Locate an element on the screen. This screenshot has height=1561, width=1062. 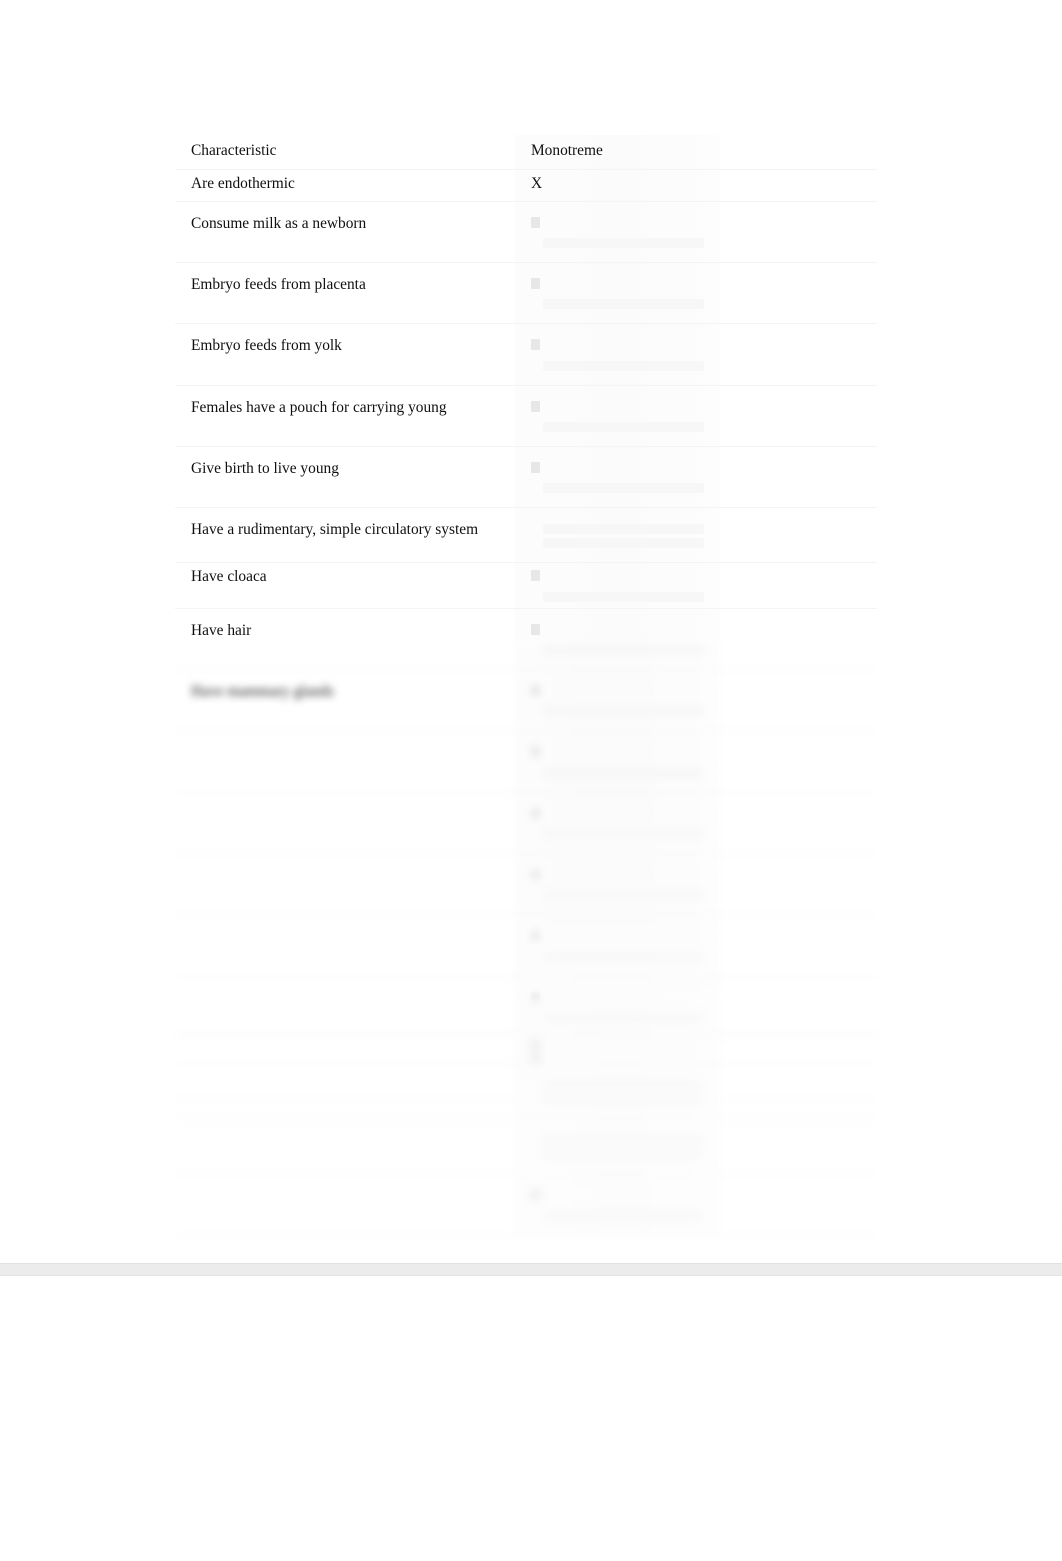
header-cell-characteristic: Characteristic is located at coordinates (345, 153).